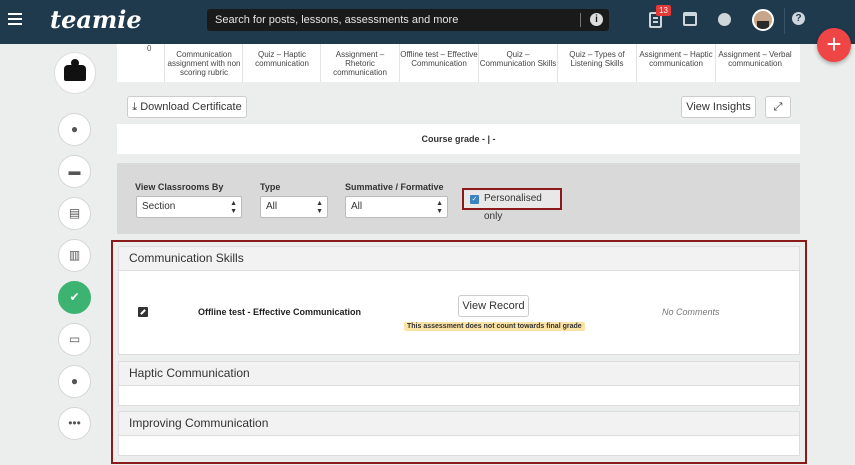  What do you see at coordinates (676, 59) in the screenshot?
I see `column-label: Assignment – Haptic communication` at bounding box center [676, 59].